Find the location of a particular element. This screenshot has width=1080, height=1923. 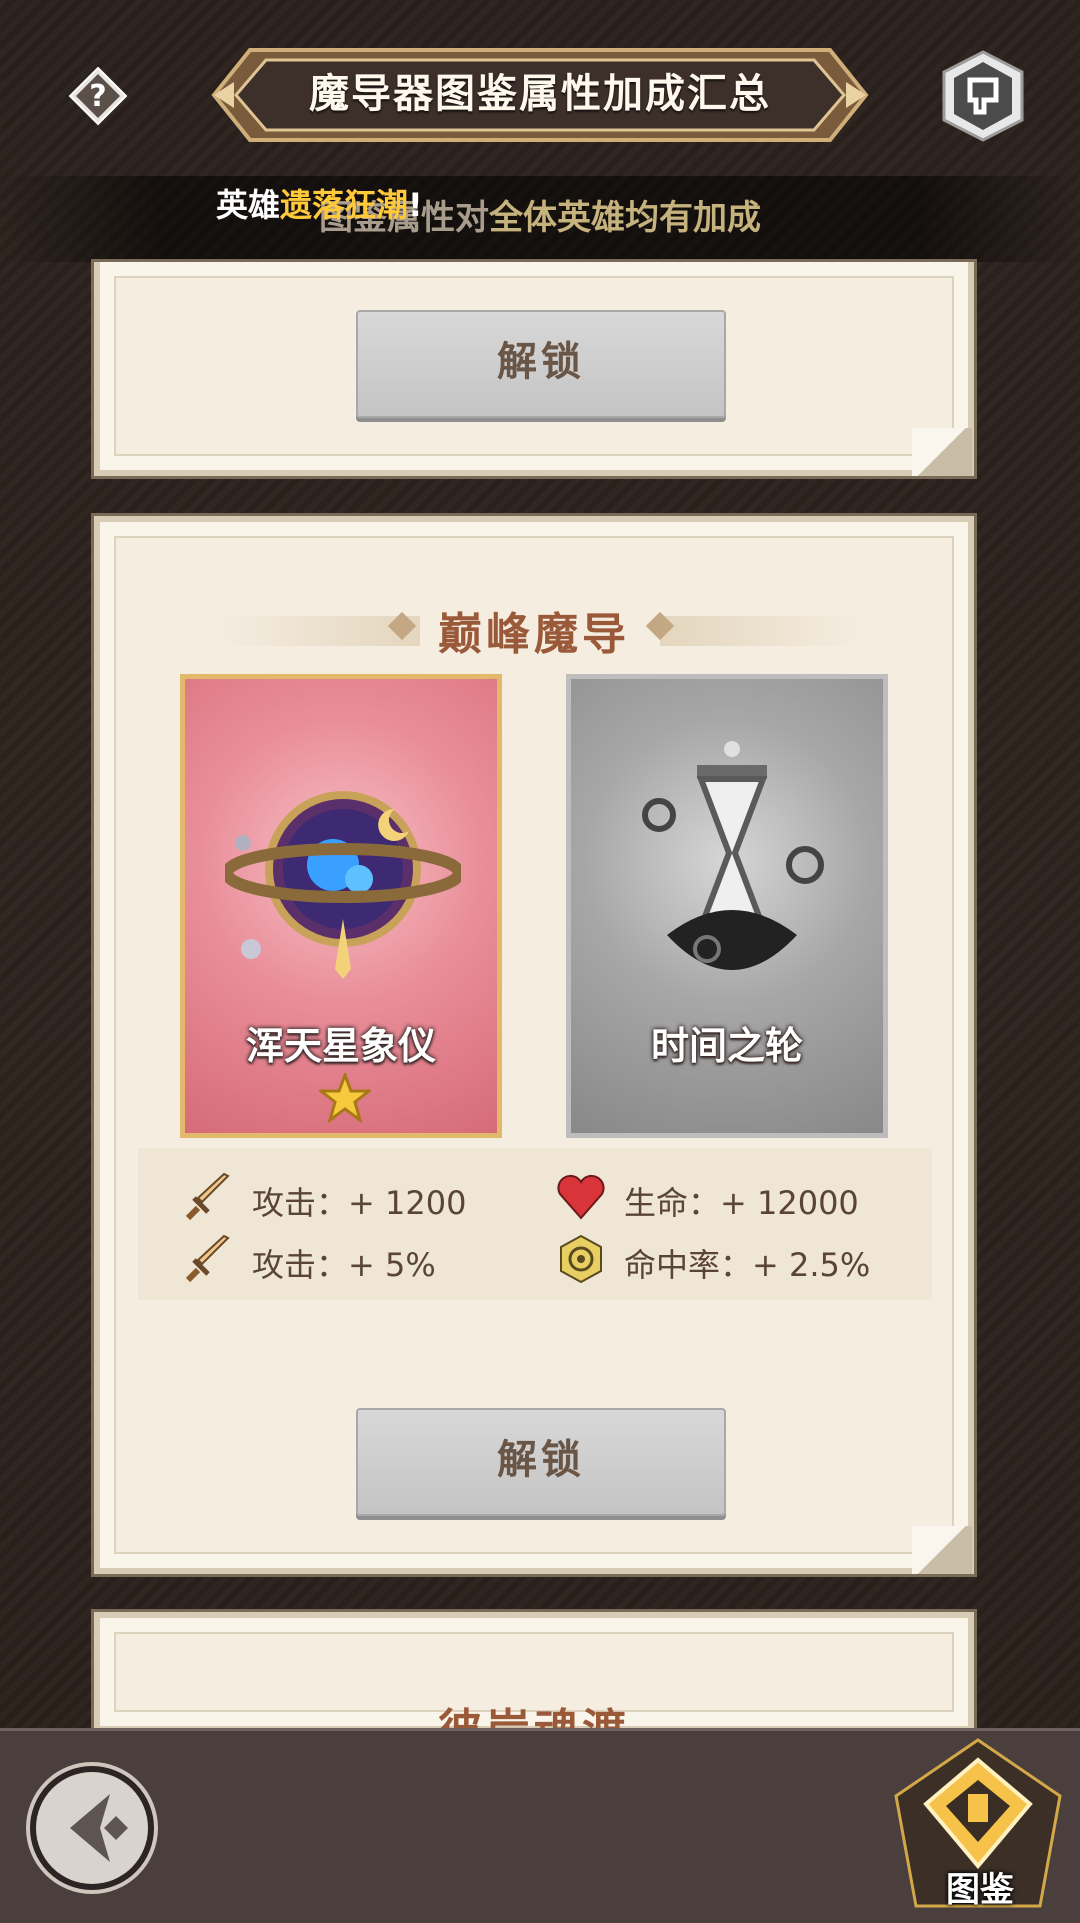

artifact-card-locked: 时间之轮 is located at coordinates (727, 906).